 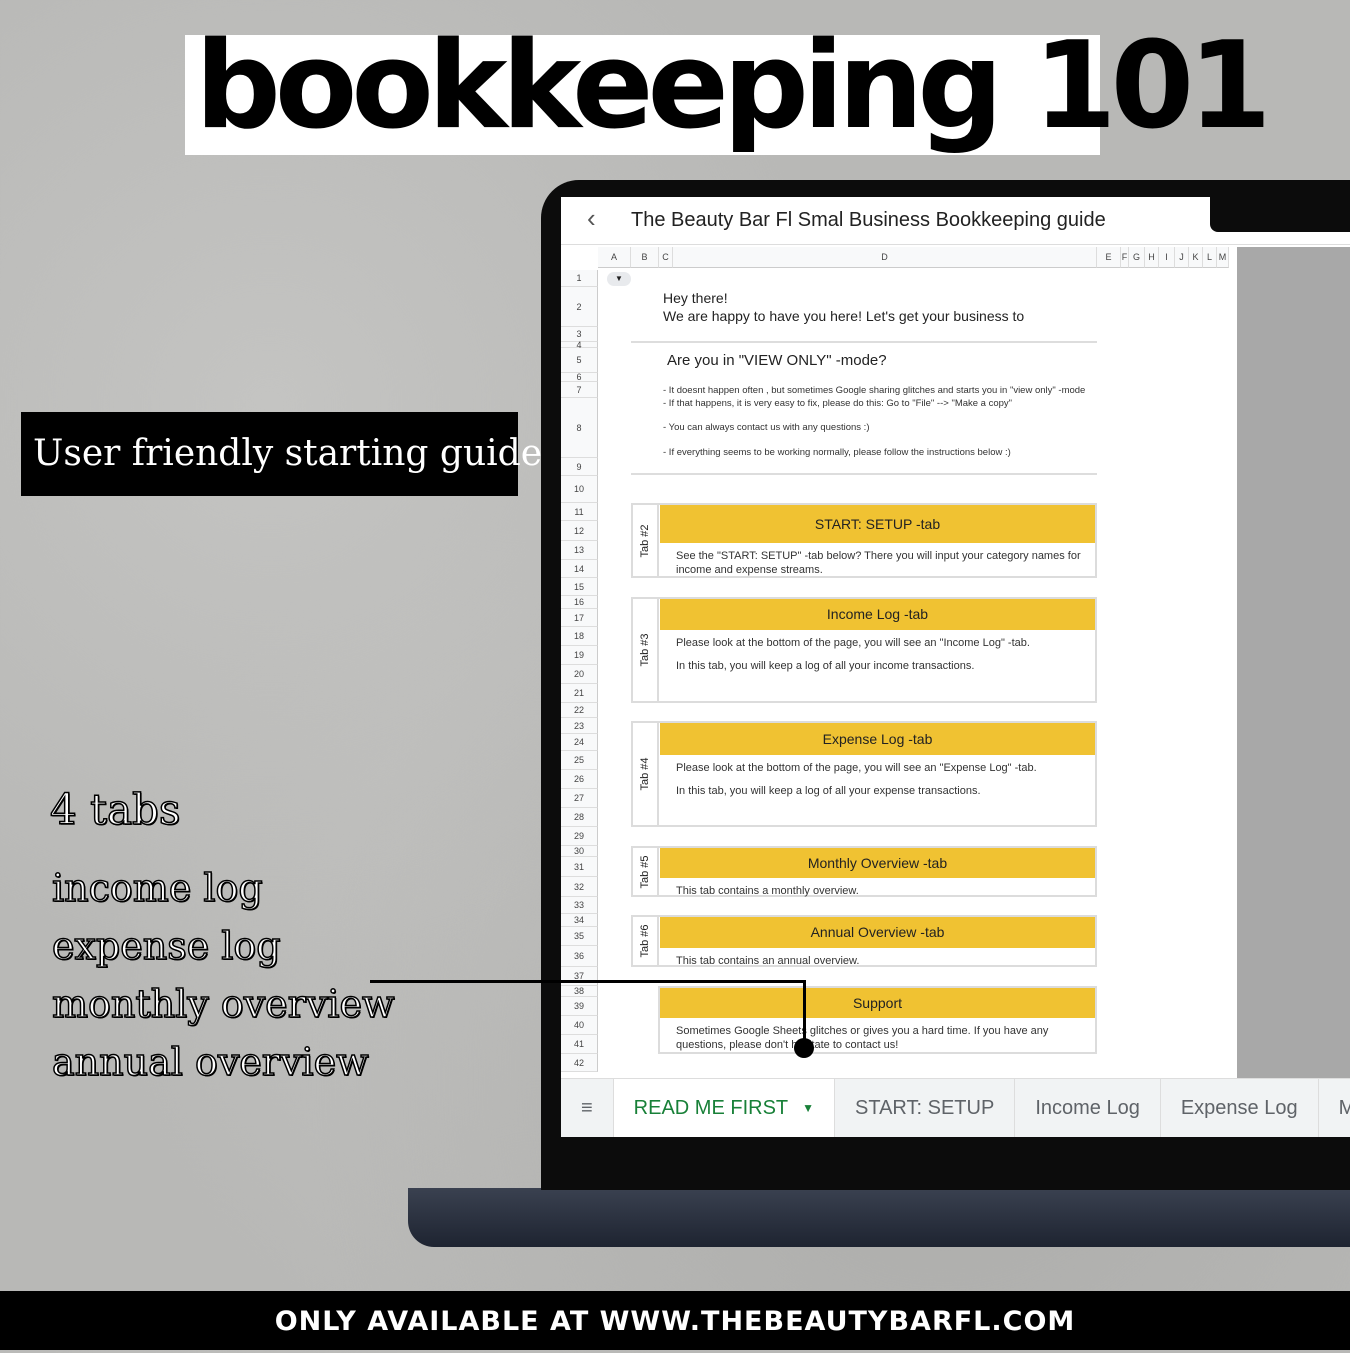 I want to click on column-header: D, so click(x=885, y=257).